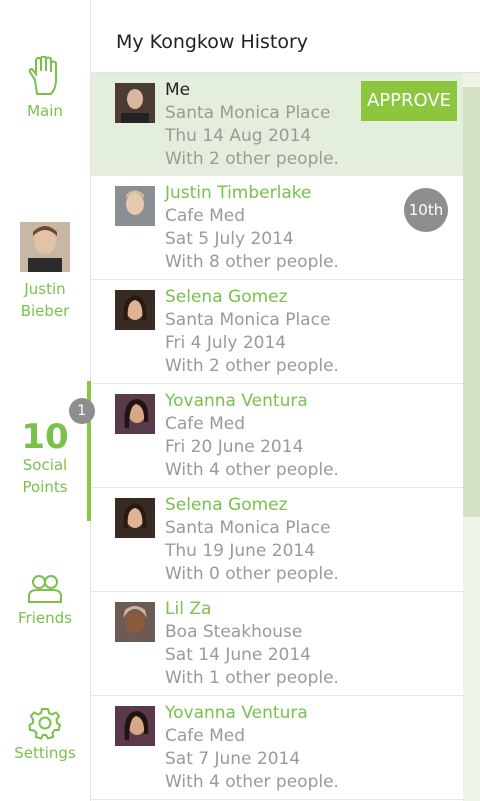  I want to click on hand-icon, so click(42, 75).